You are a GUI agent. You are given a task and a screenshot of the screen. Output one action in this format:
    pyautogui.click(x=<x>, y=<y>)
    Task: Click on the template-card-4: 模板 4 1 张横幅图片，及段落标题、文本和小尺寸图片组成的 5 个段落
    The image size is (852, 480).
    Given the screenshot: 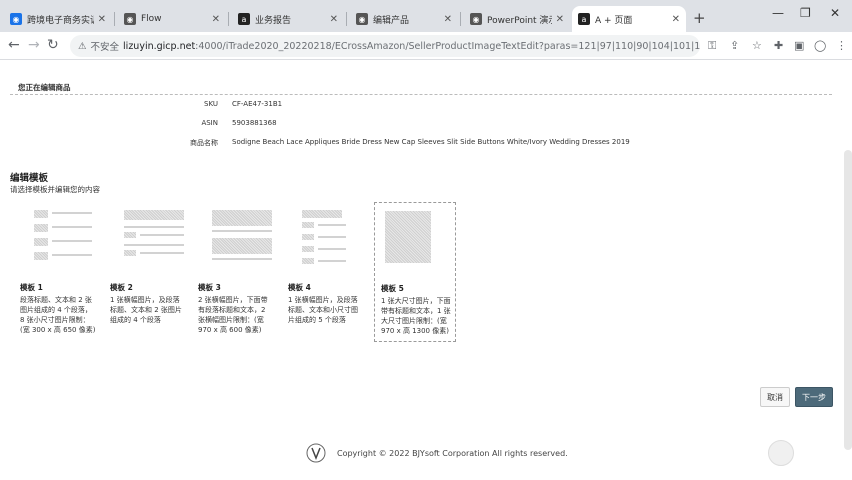 What is the action you would take?
    pyautogui.click(x=328, y=263)
    